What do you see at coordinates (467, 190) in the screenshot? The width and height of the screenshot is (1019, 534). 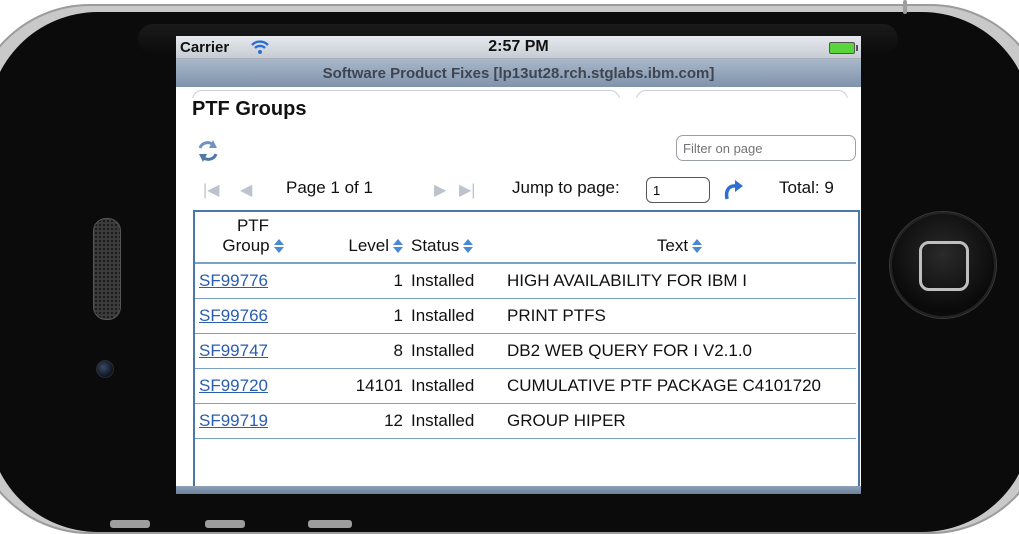 I see `last-page-icon: ▶|` at bounding box center [467, 190].